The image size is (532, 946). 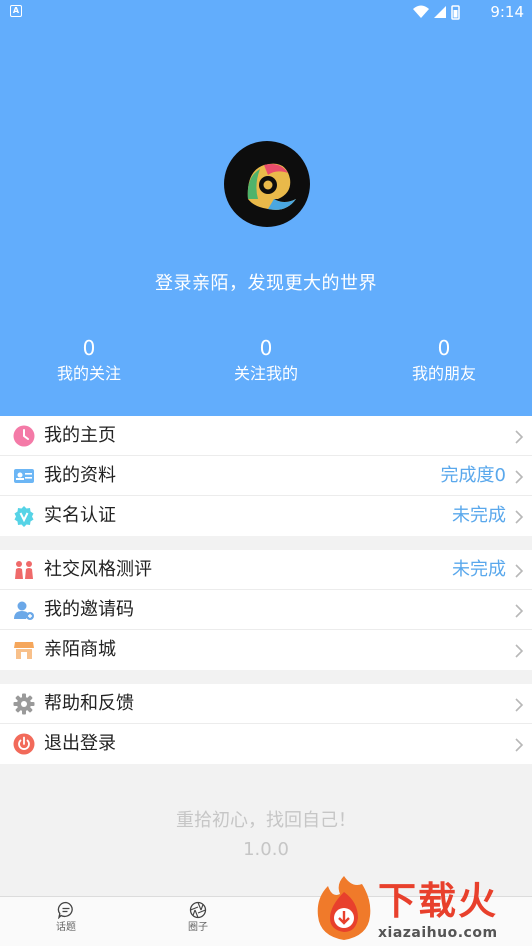 What do you see at coordinates (89, 609) in the screenshot?
I see `menu-label: 我的邀请码` at bounding box center [89, 609].